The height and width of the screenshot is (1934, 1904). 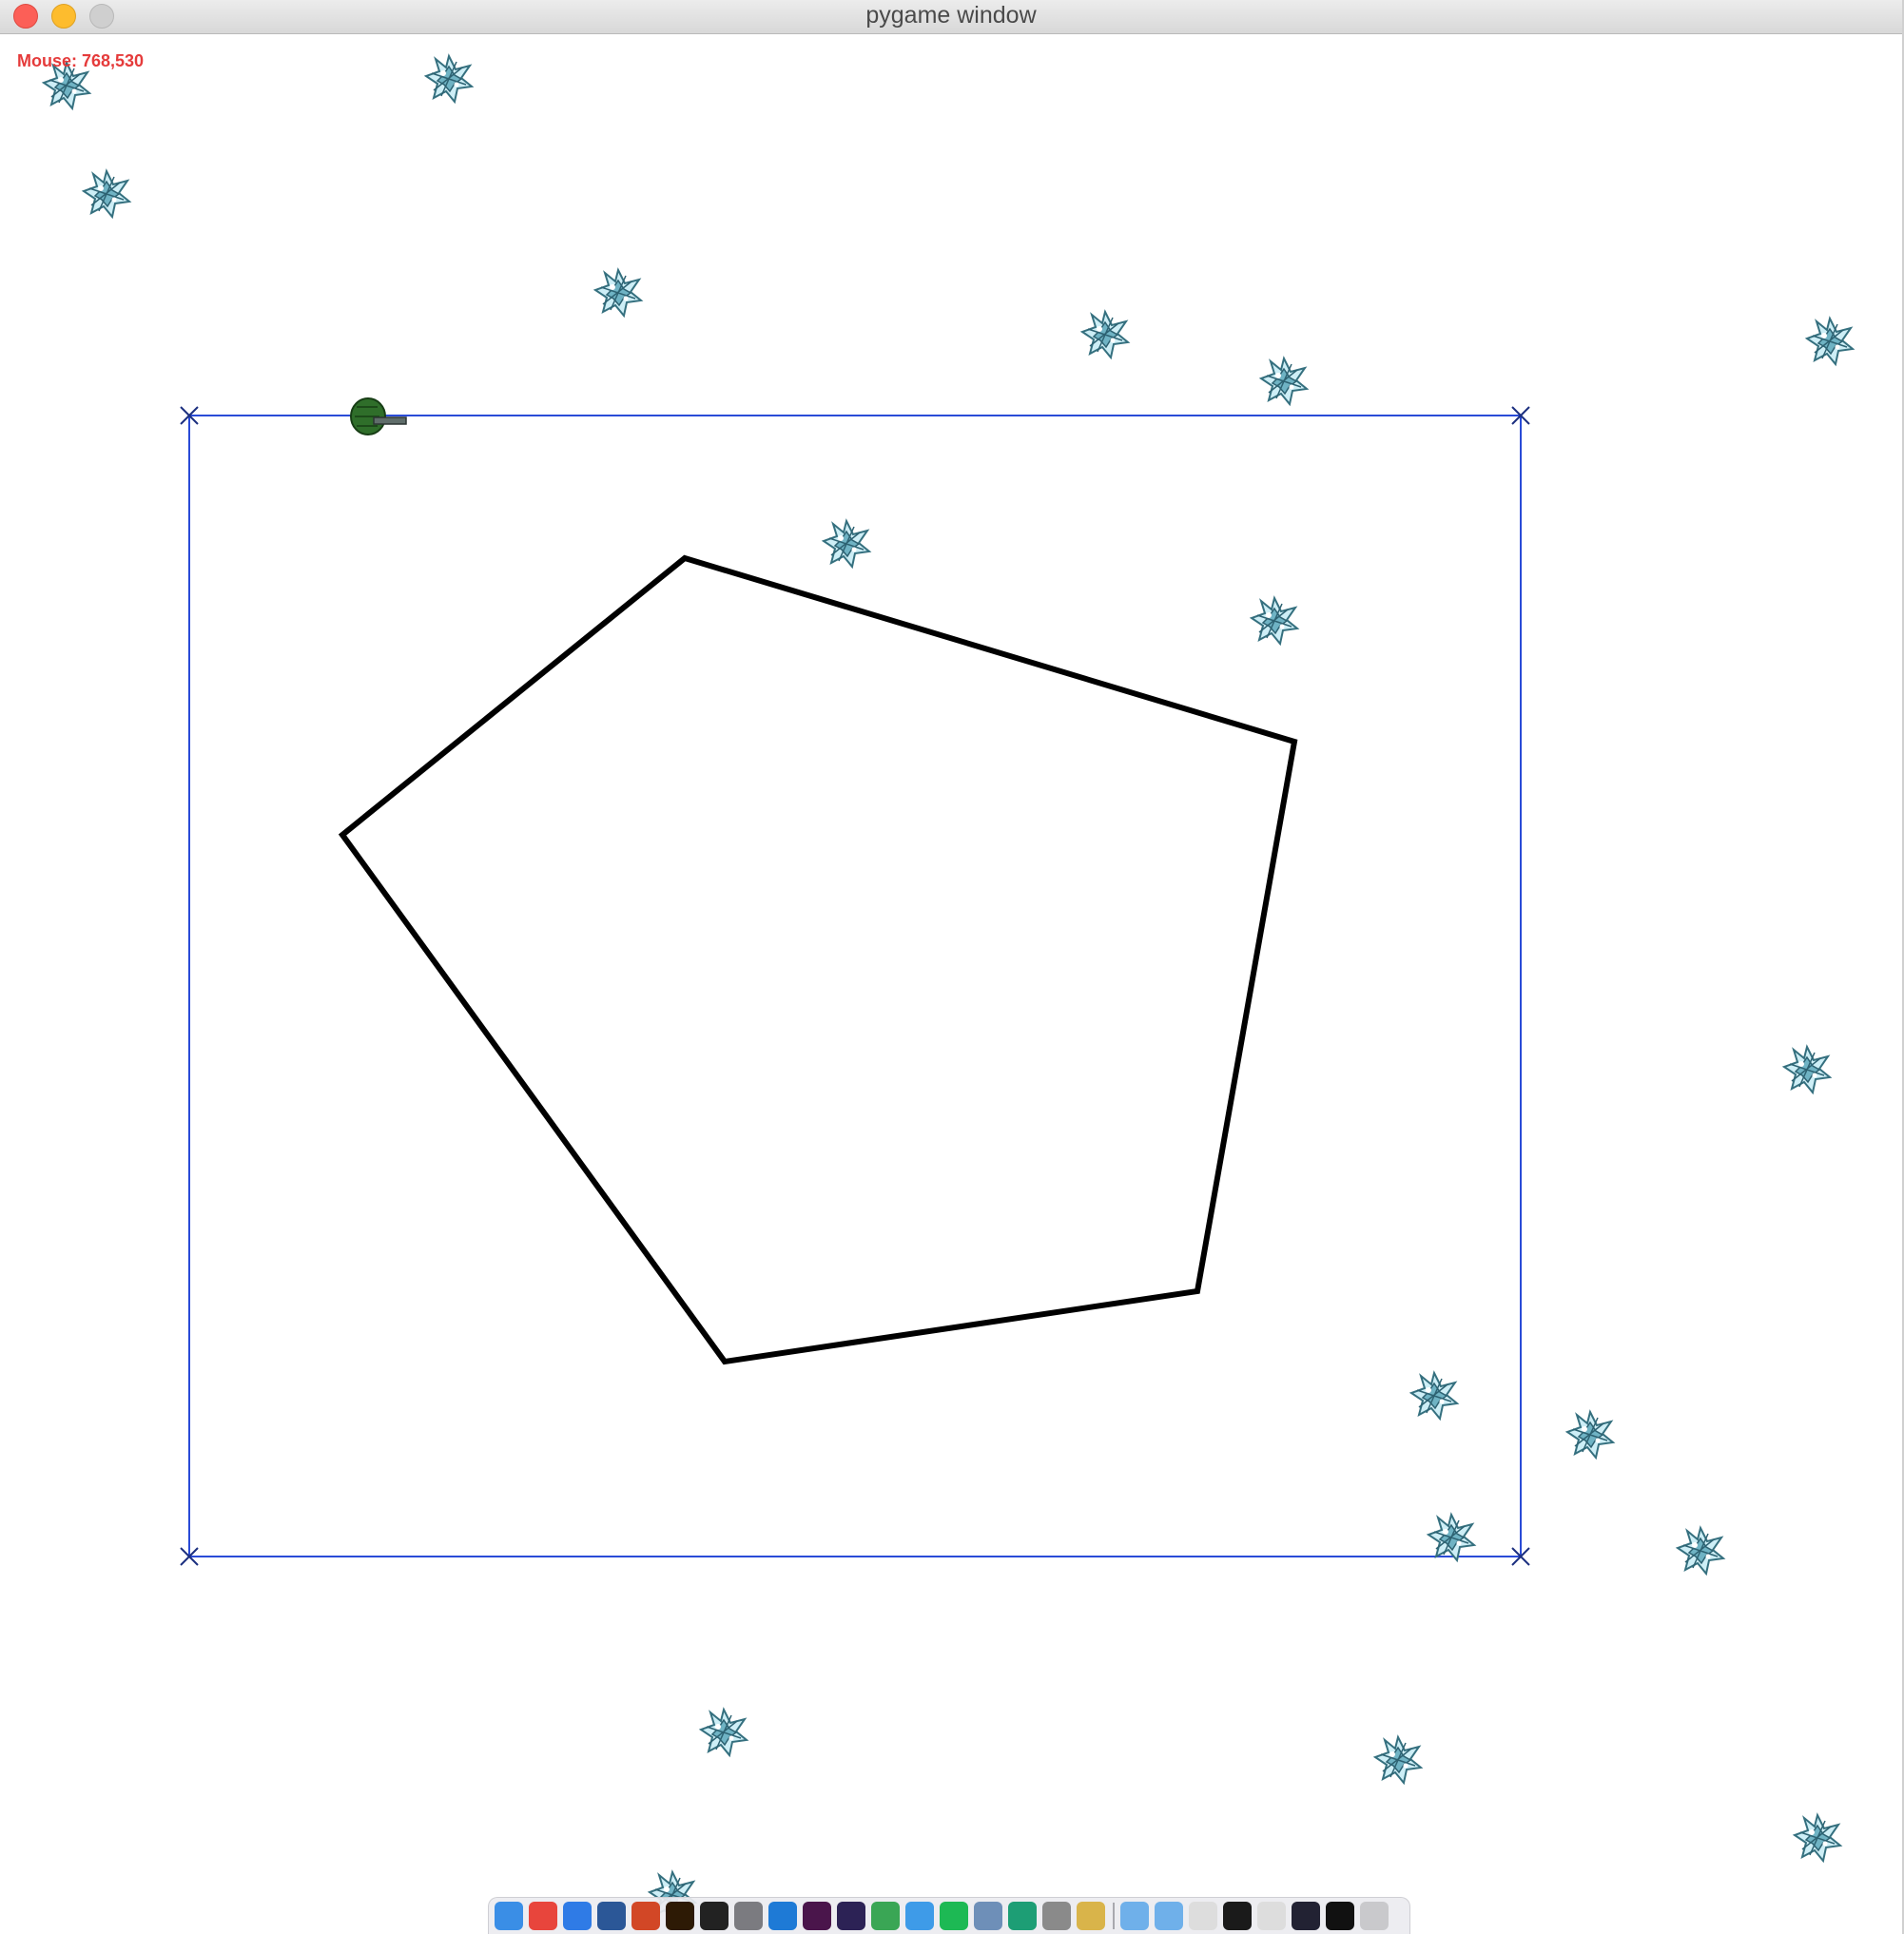 What do you see at coordinates (954, 1916) in the screenshot?
I see `spotify-icon` at bounding box center [954, 1916].